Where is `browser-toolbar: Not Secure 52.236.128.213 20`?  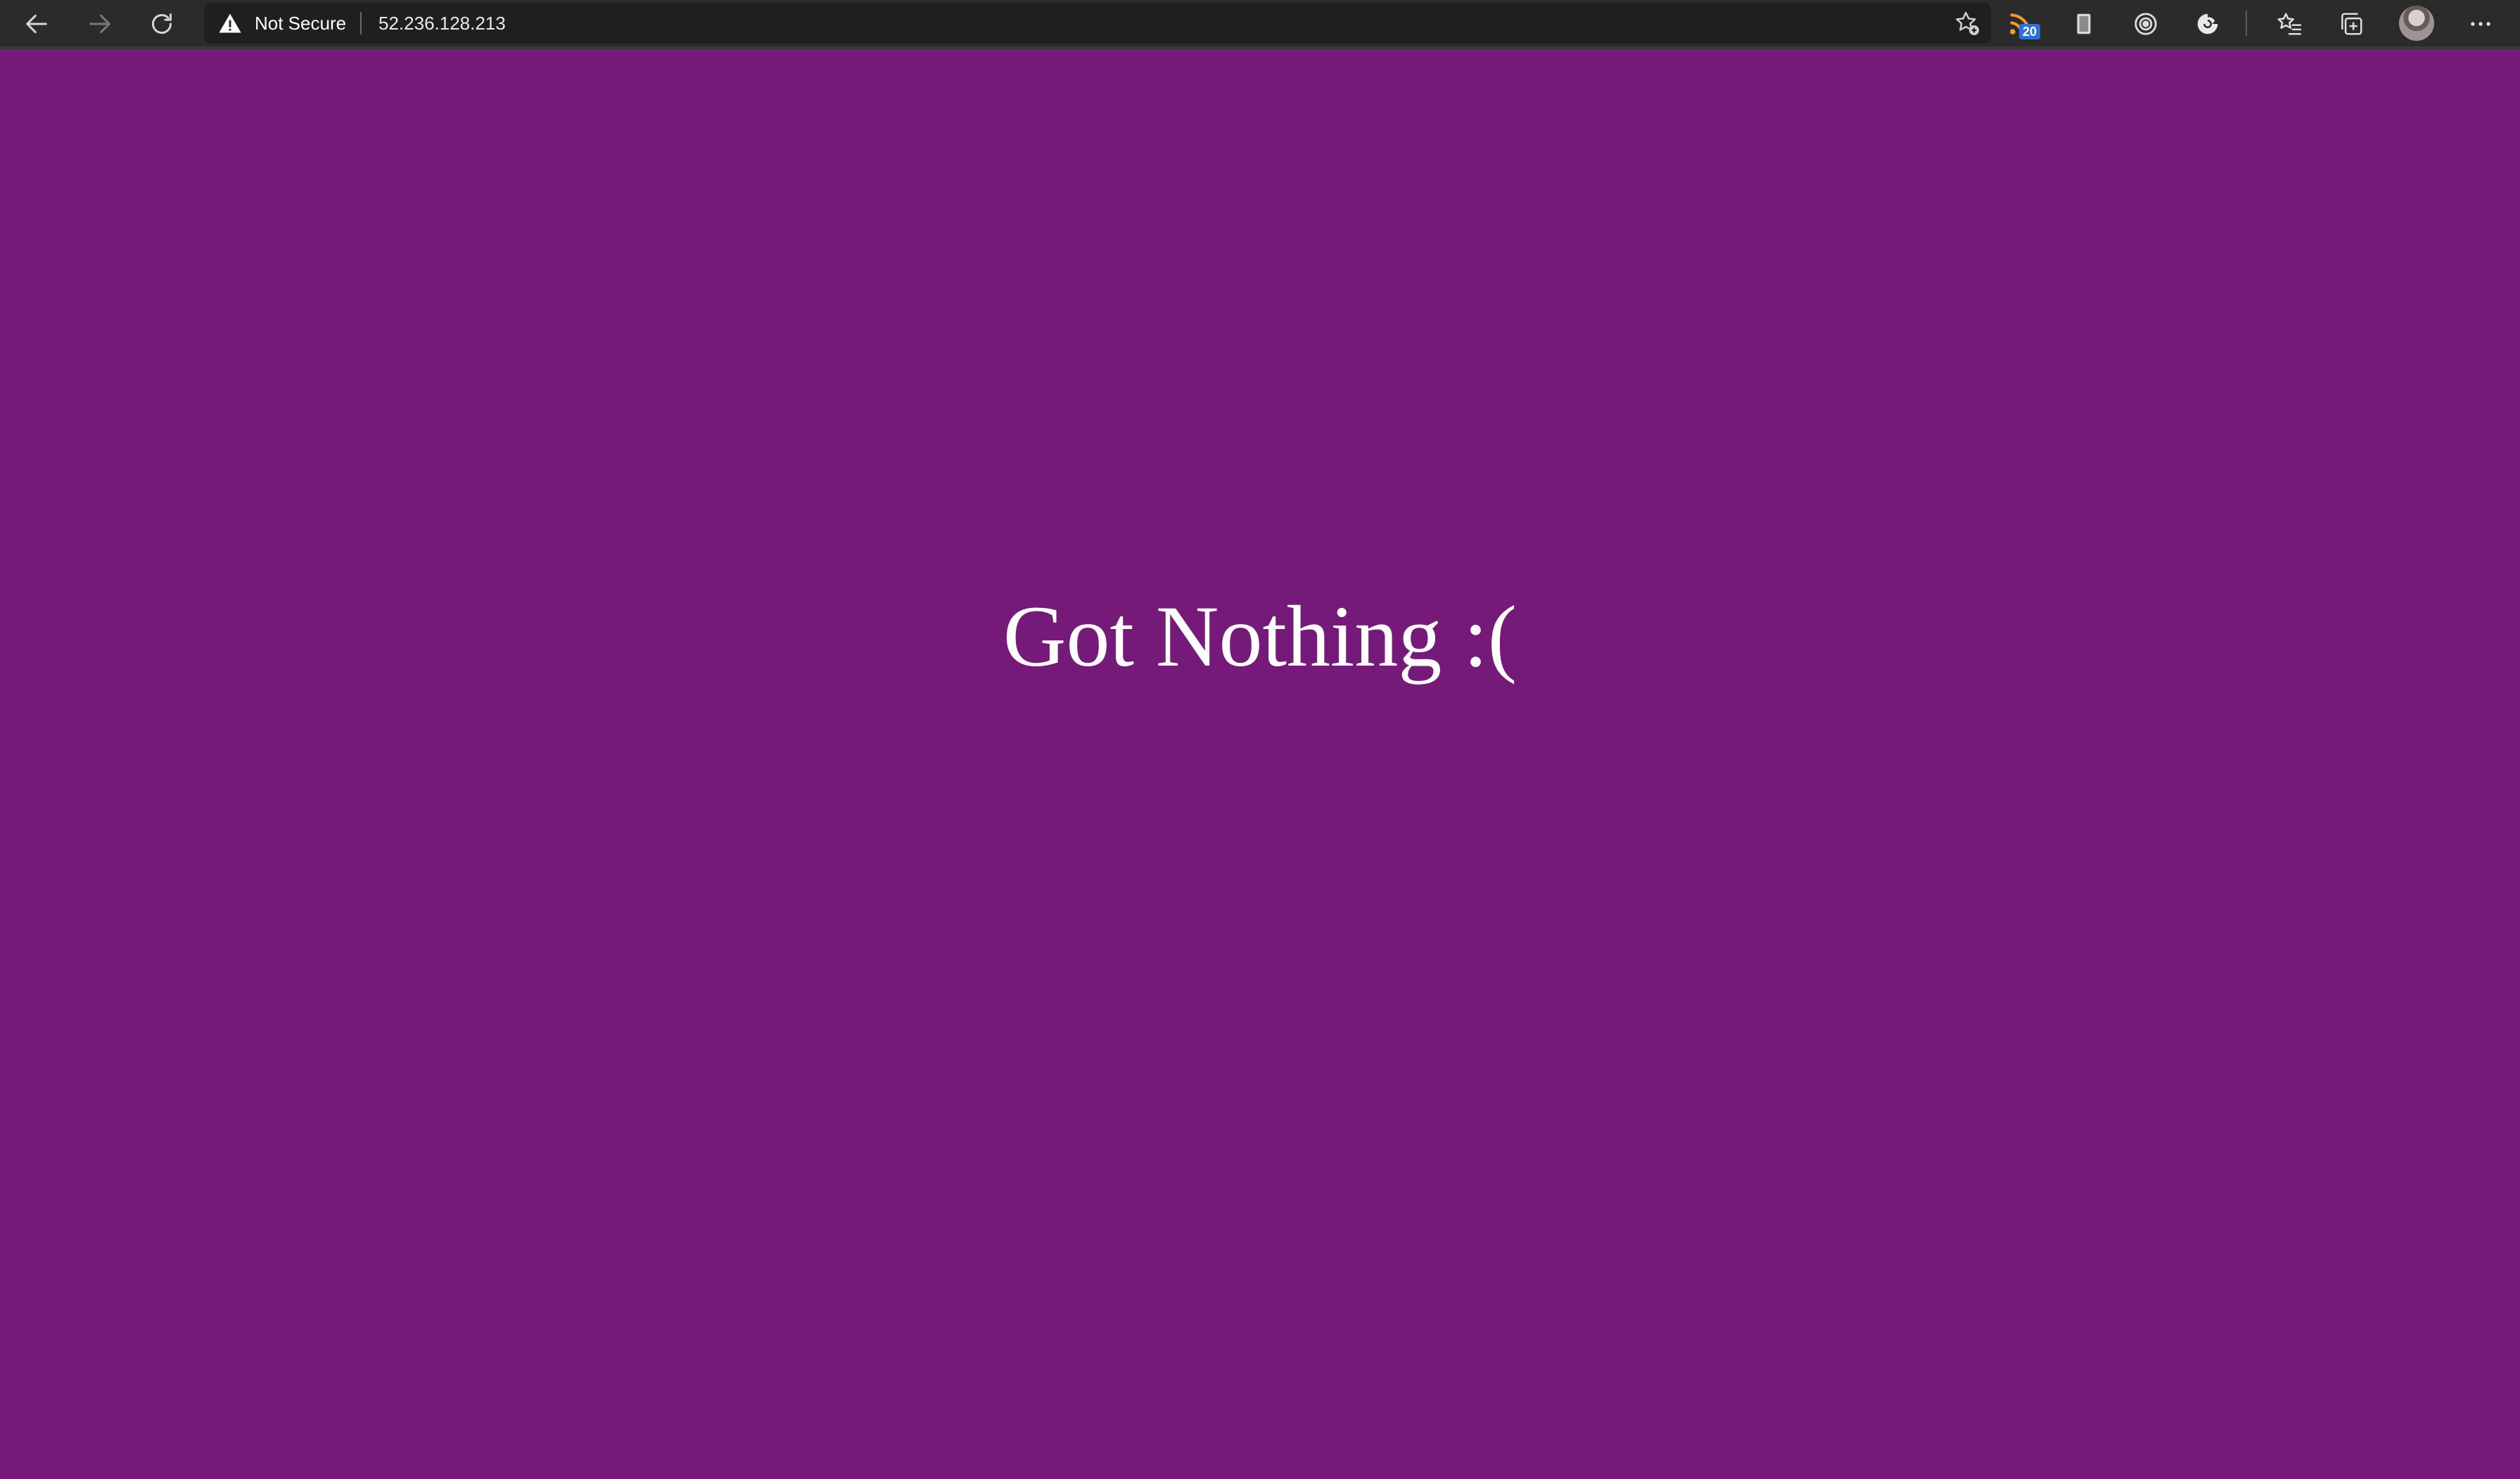
browser-toolbar: Not Secure 52.236.128.213 20 is located at coordinates (1260, 24).